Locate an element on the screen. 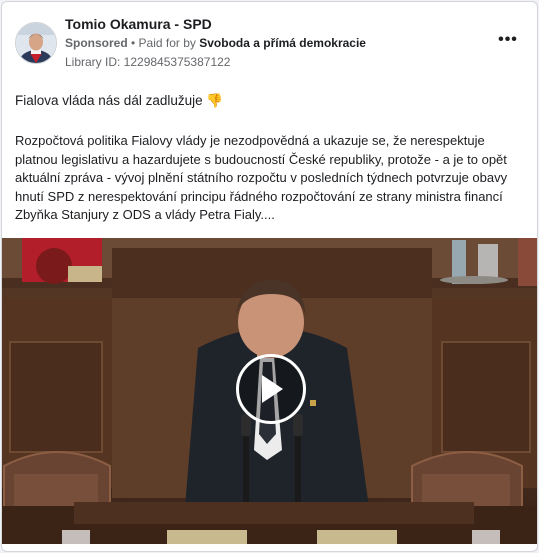  sponsored-label: Sponsored is located at coordinates (96, 43).